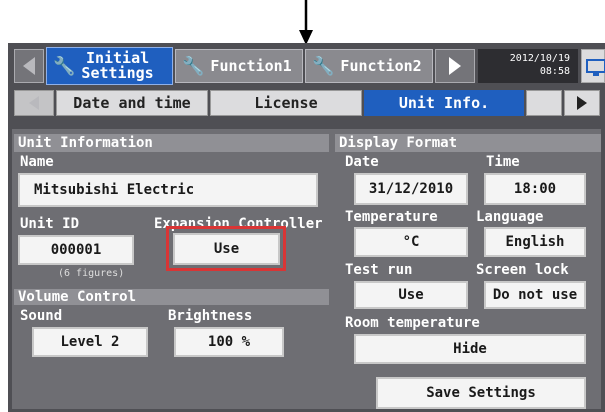  What do you see at coordinates (595, 67) in the screenshot?
I see `monitor-icon` at bounding box center [595, 67].